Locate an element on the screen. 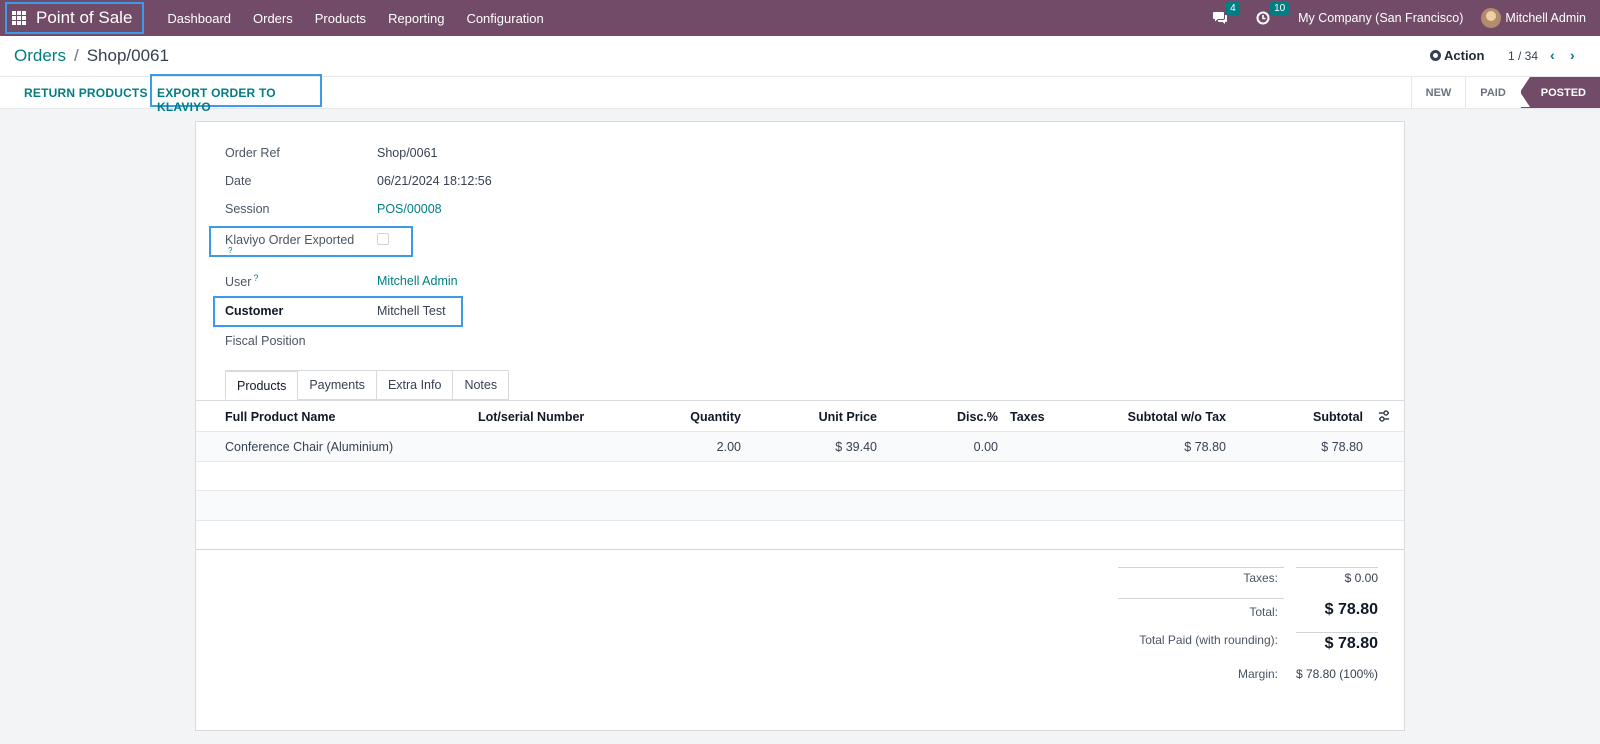  menu-reporting: Reporting is located at coordinates (416, 18).